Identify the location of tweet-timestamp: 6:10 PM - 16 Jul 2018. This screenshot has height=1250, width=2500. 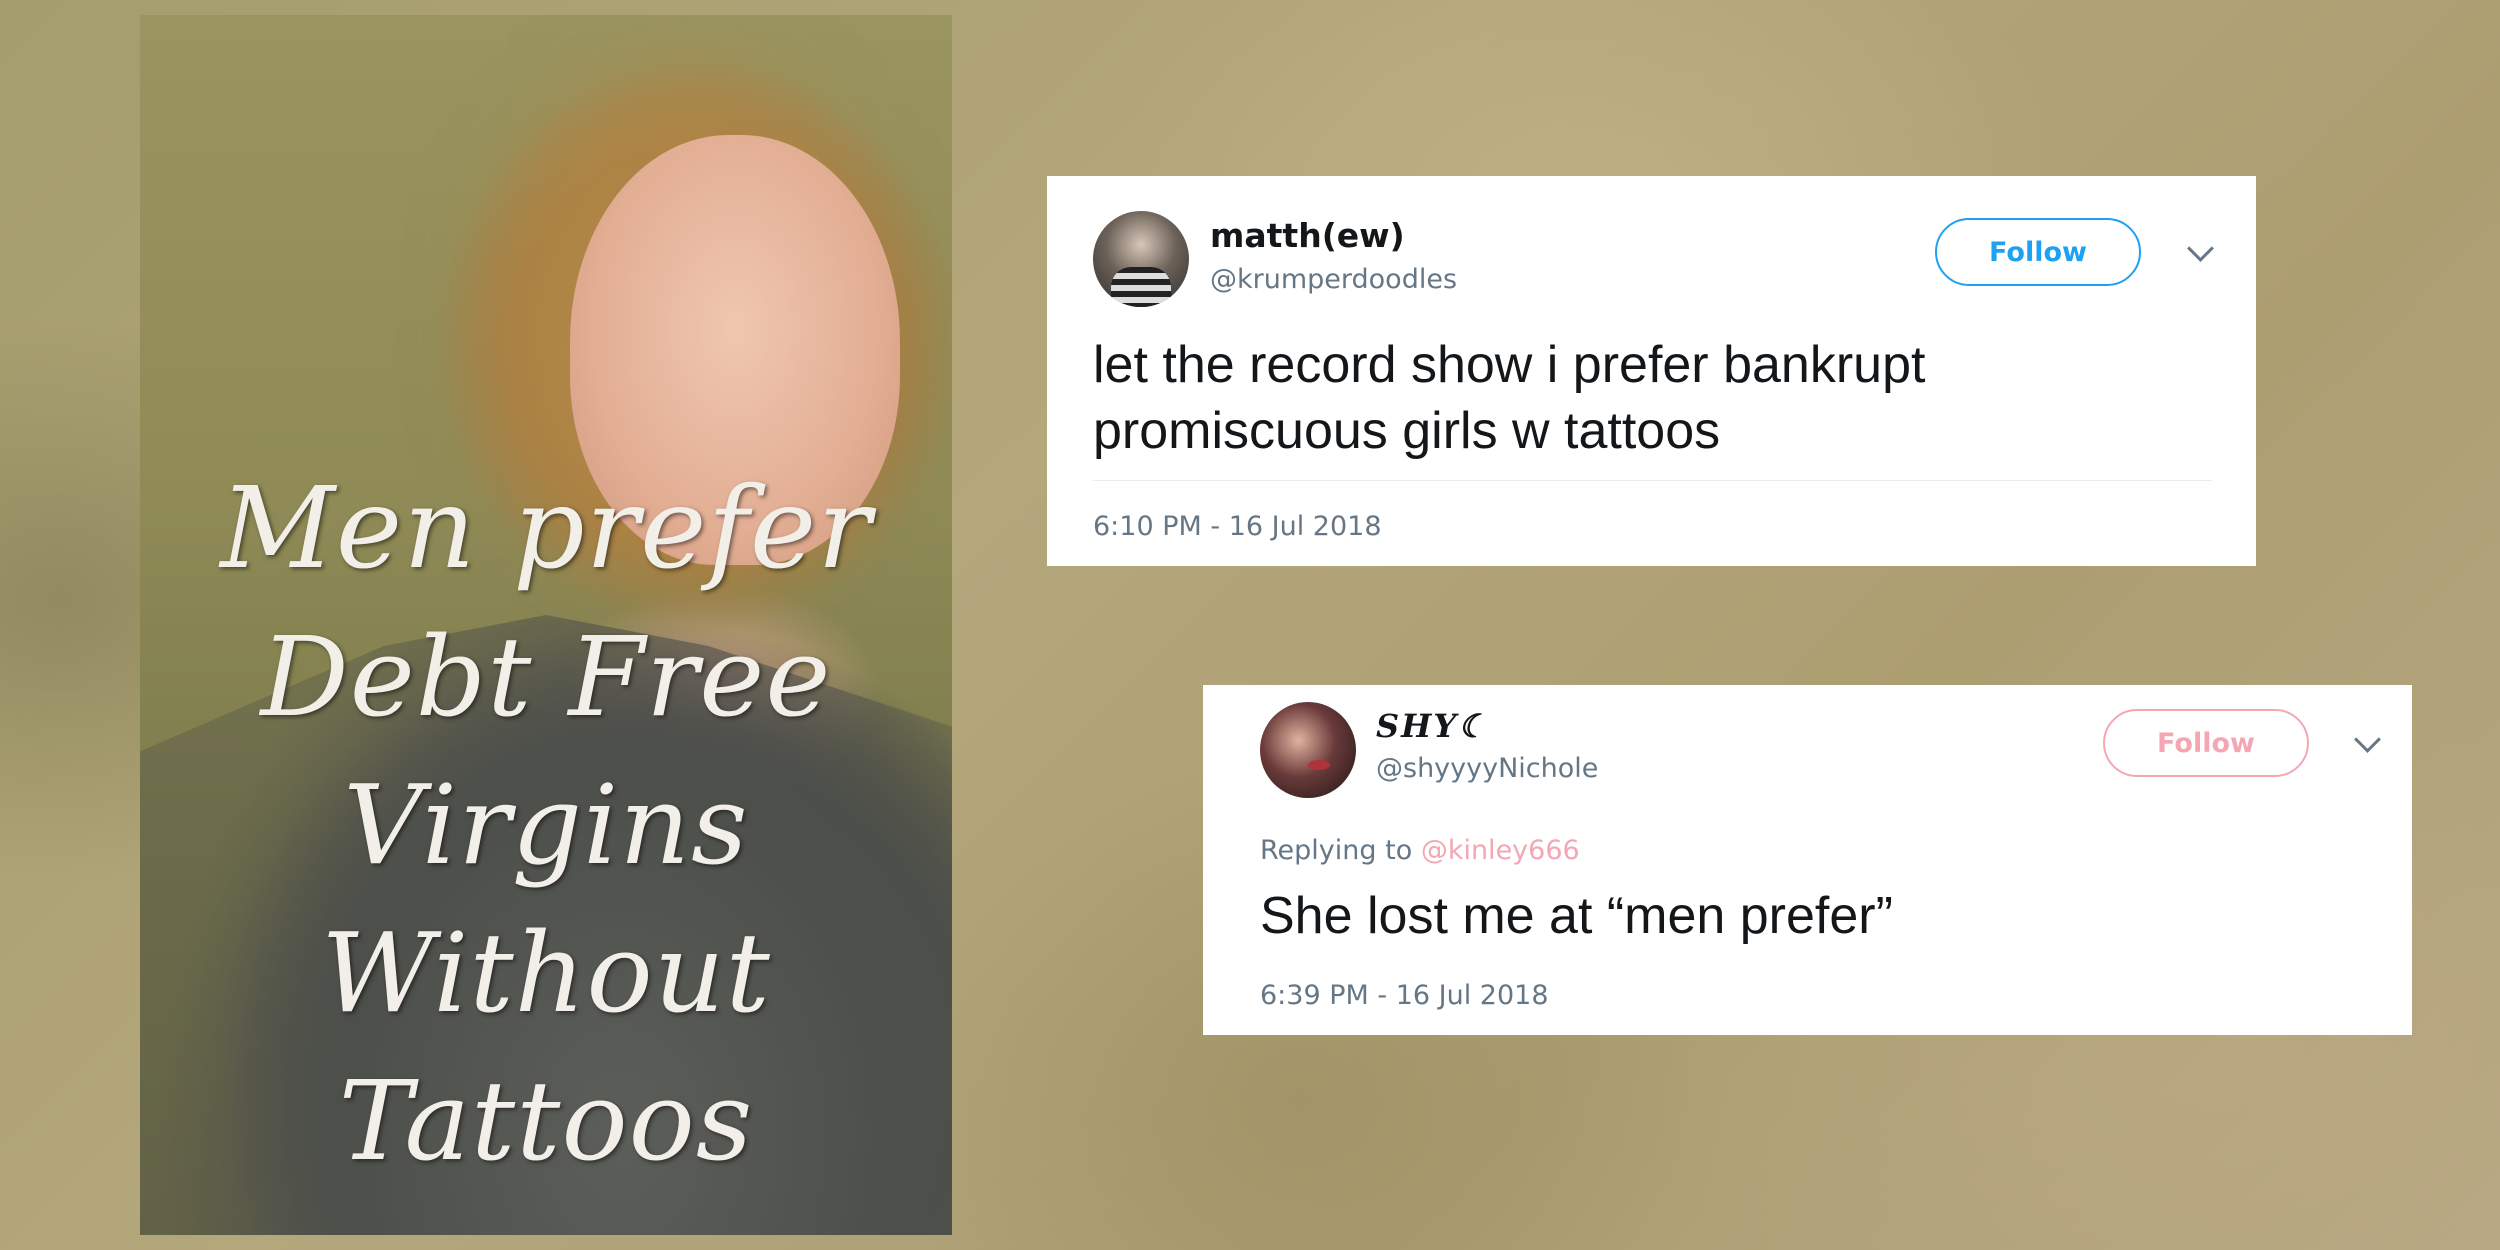
(1237, 526).